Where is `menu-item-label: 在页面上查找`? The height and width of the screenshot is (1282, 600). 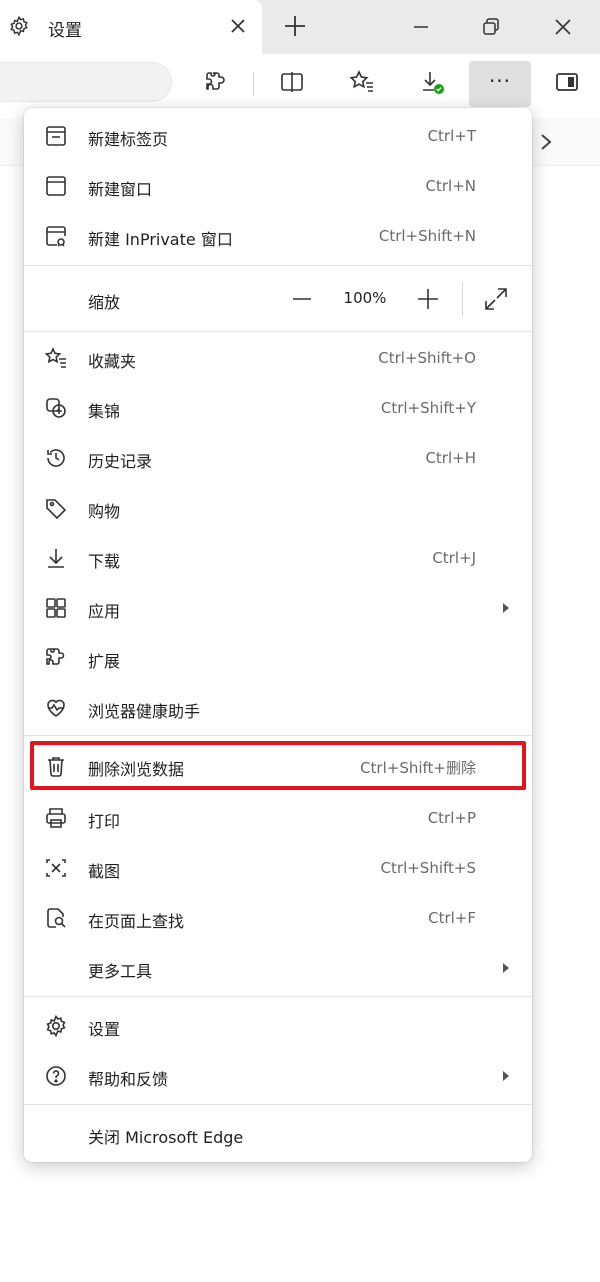 menu-item-label: 在页面上查找 is located at coordinates (136, 921).